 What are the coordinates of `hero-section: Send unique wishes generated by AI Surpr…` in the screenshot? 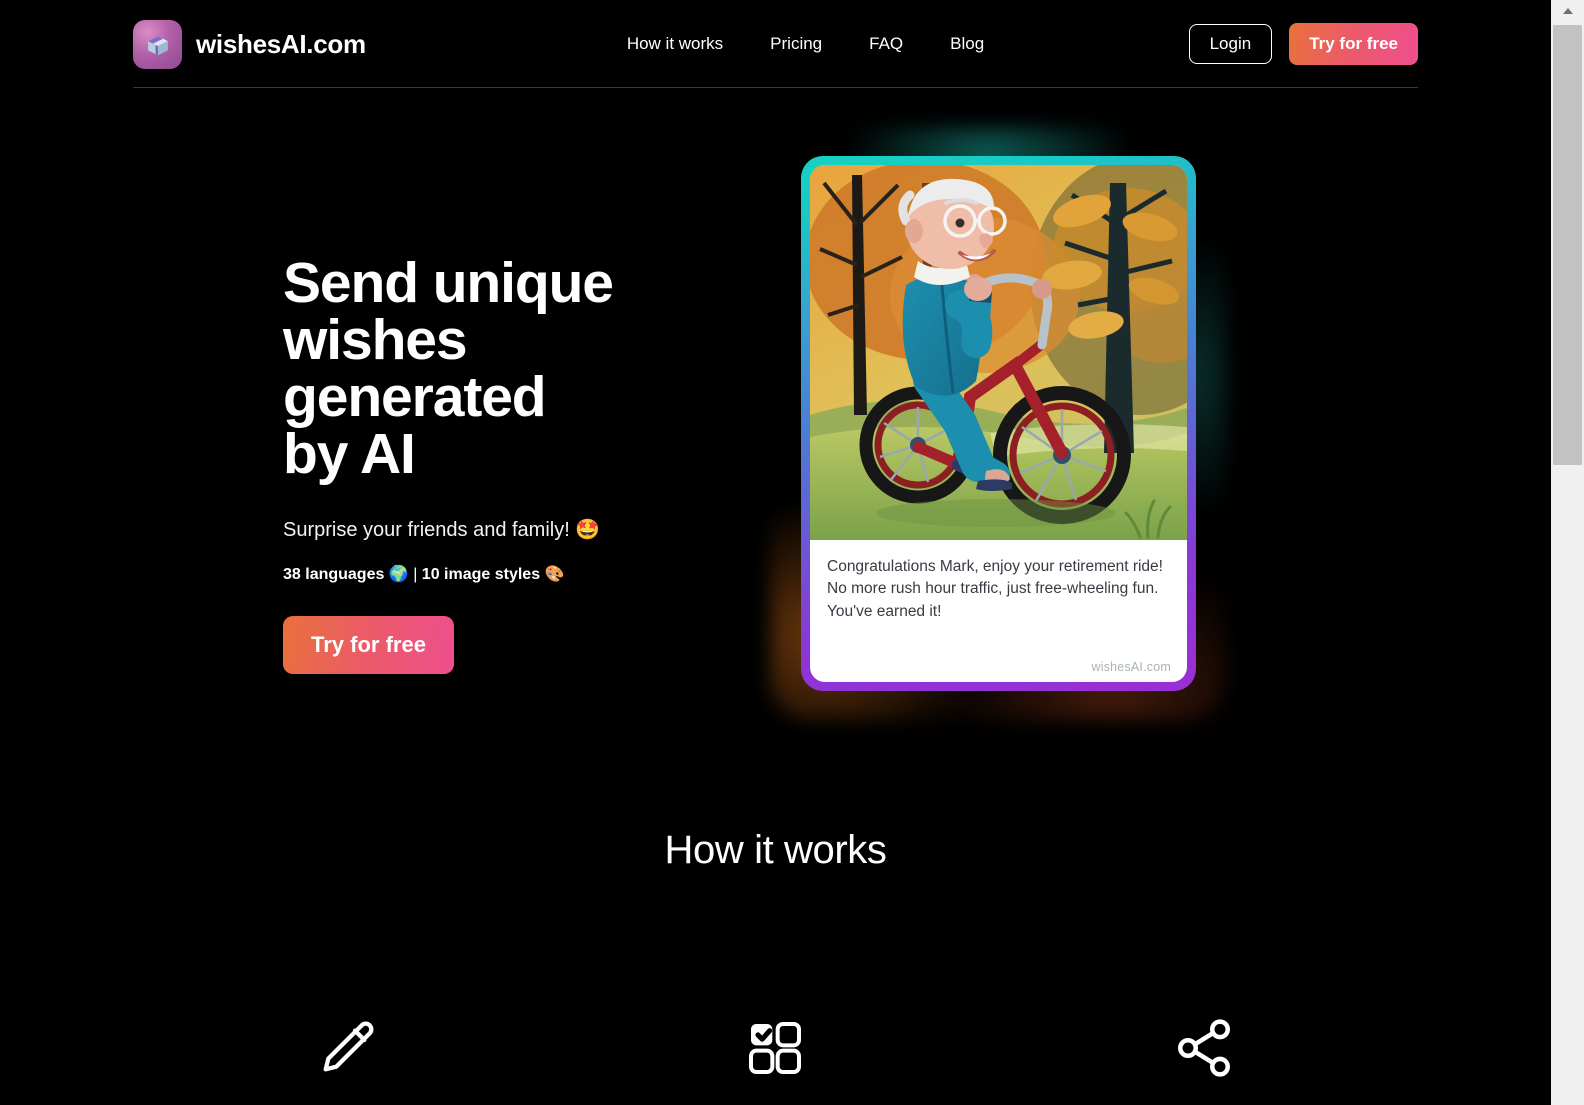 It's located at (503, 464).